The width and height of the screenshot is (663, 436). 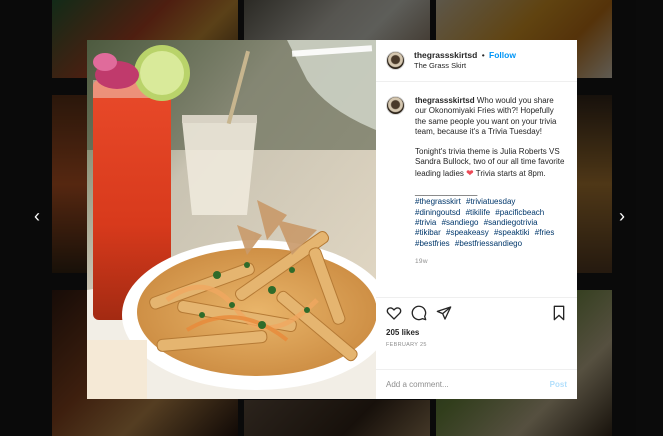 I want to click on hashtag-link: #bestfries, so click(x=432, y=243).